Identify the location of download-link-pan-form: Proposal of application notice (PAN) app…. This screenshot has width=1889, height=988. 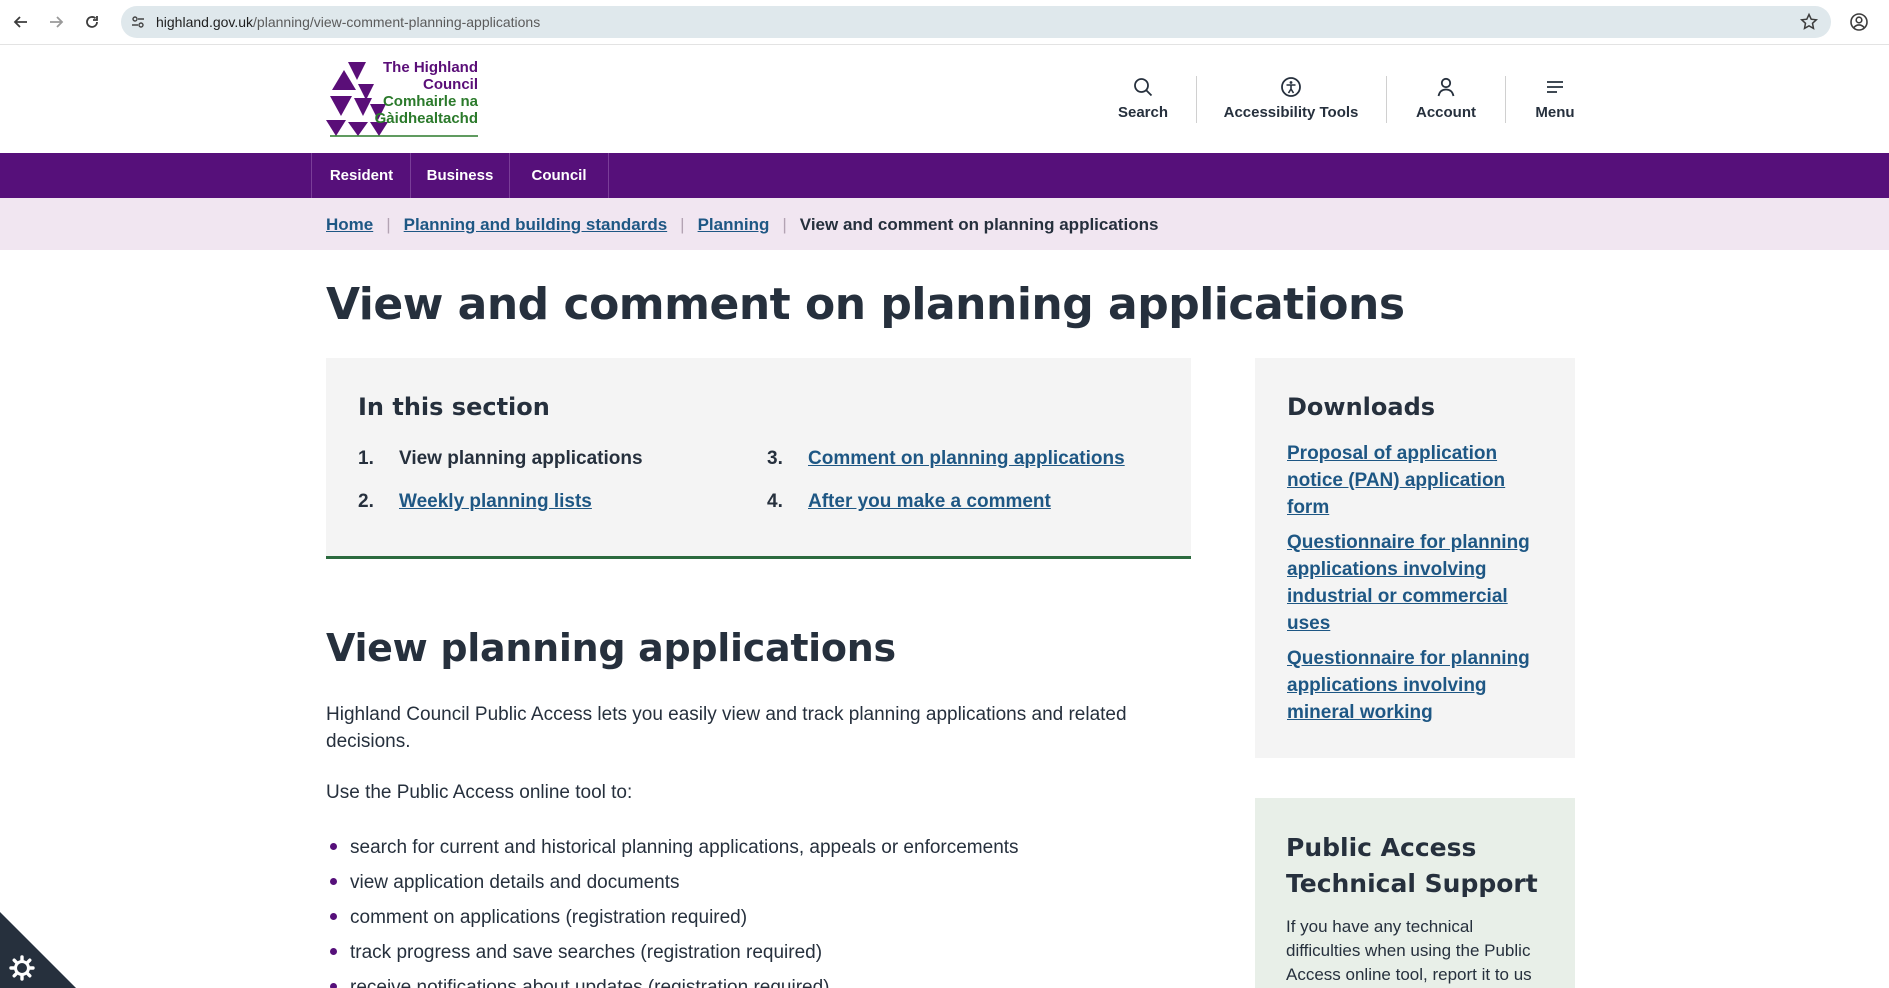
(1412, 480).